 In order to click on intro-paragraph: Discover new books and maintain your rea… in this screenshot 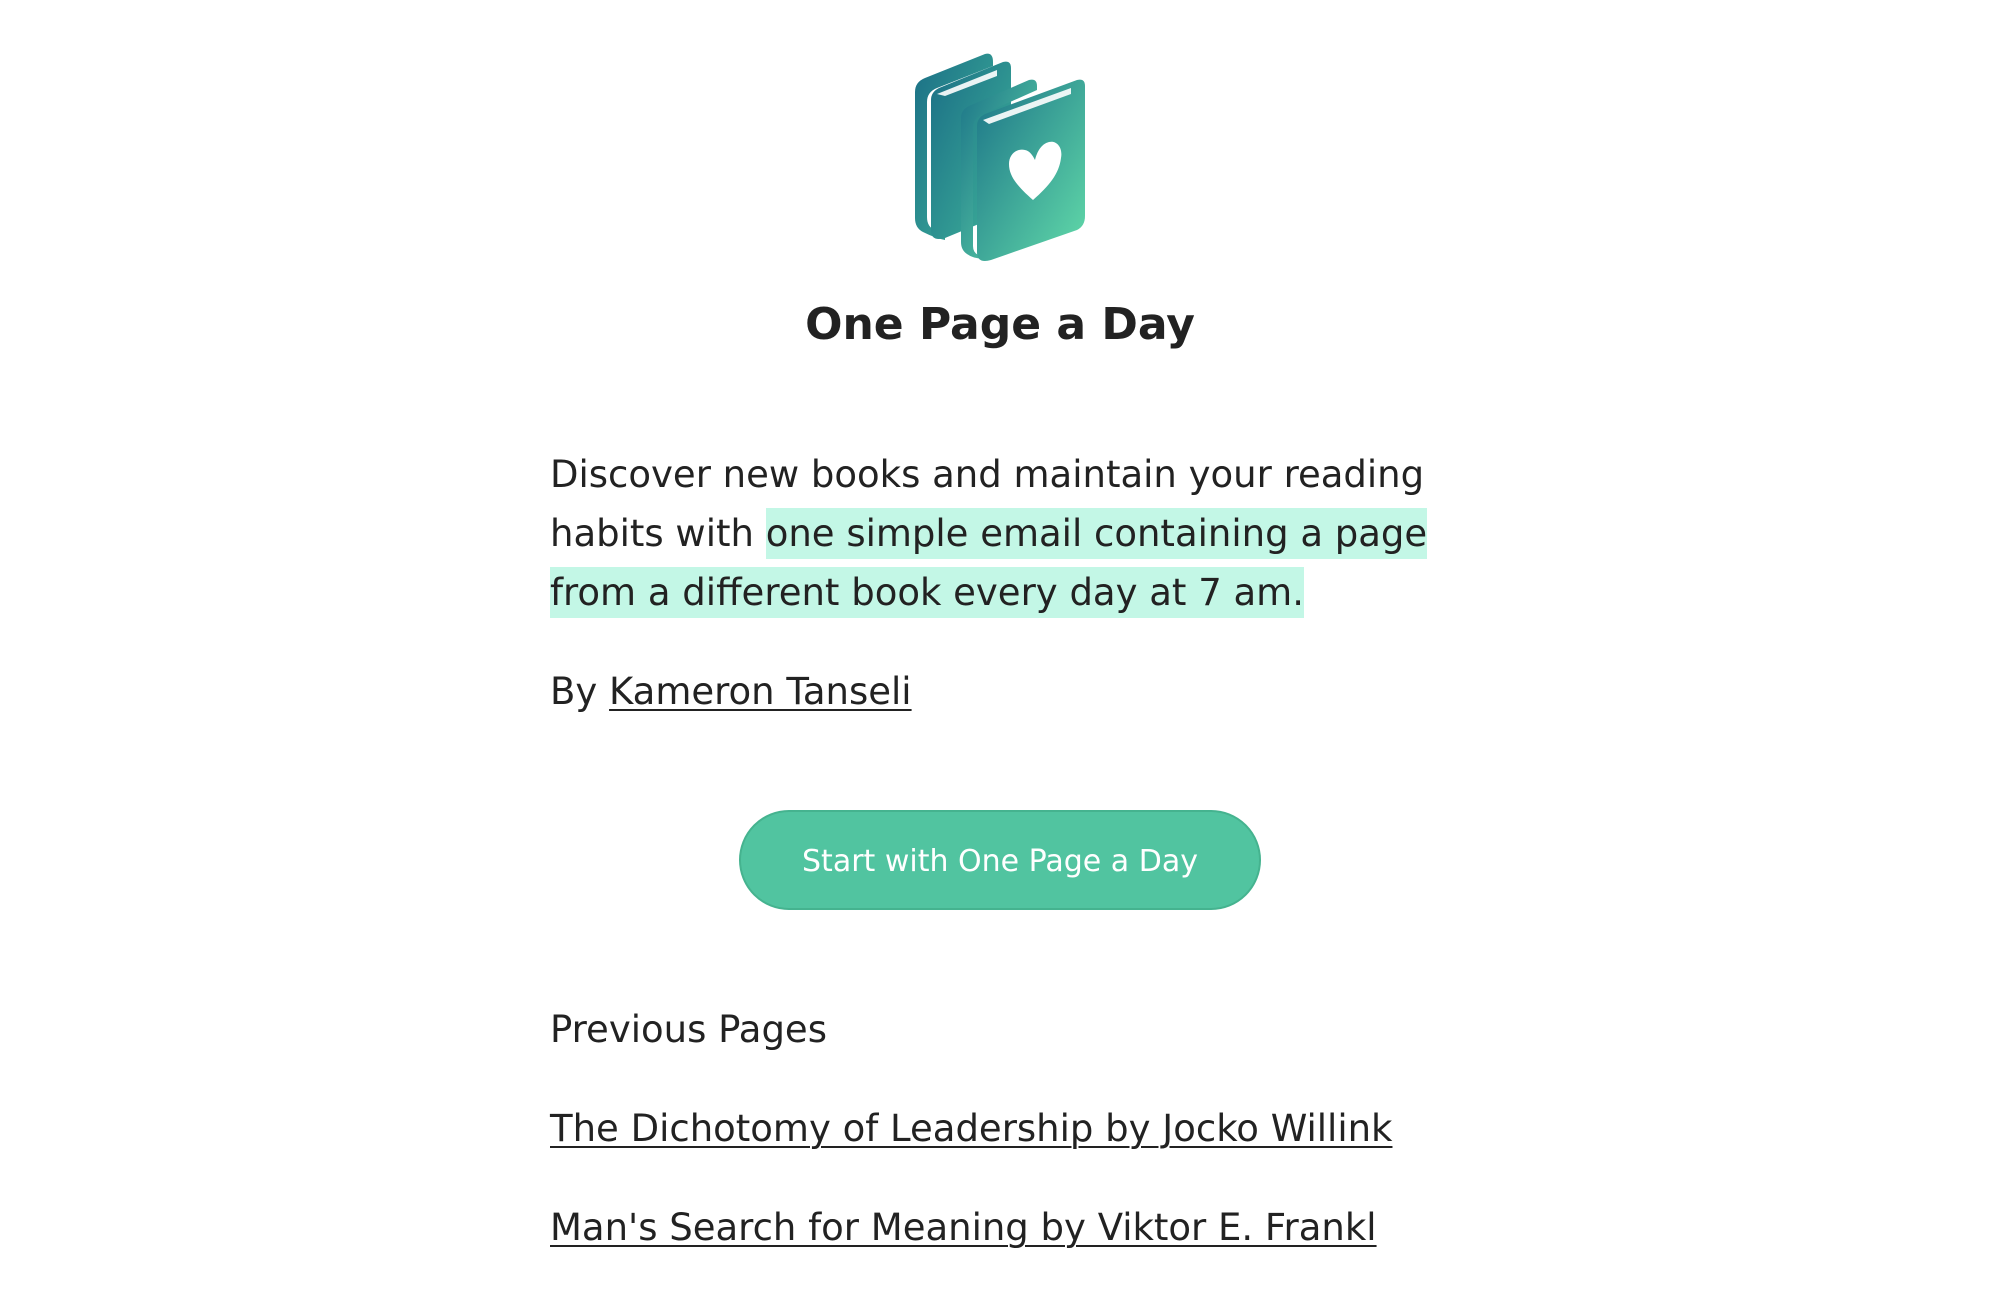, I will do `click(1010, 533)`.